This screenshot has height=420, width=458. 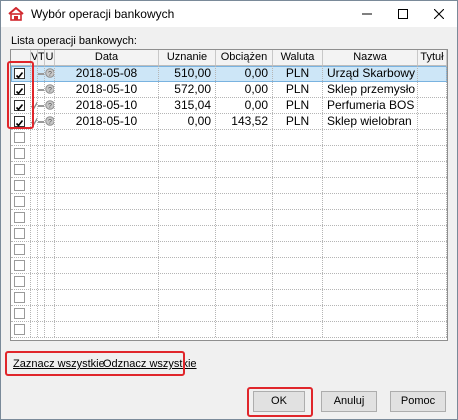 I want to click on header-v: V, so click(x=34, y=57).